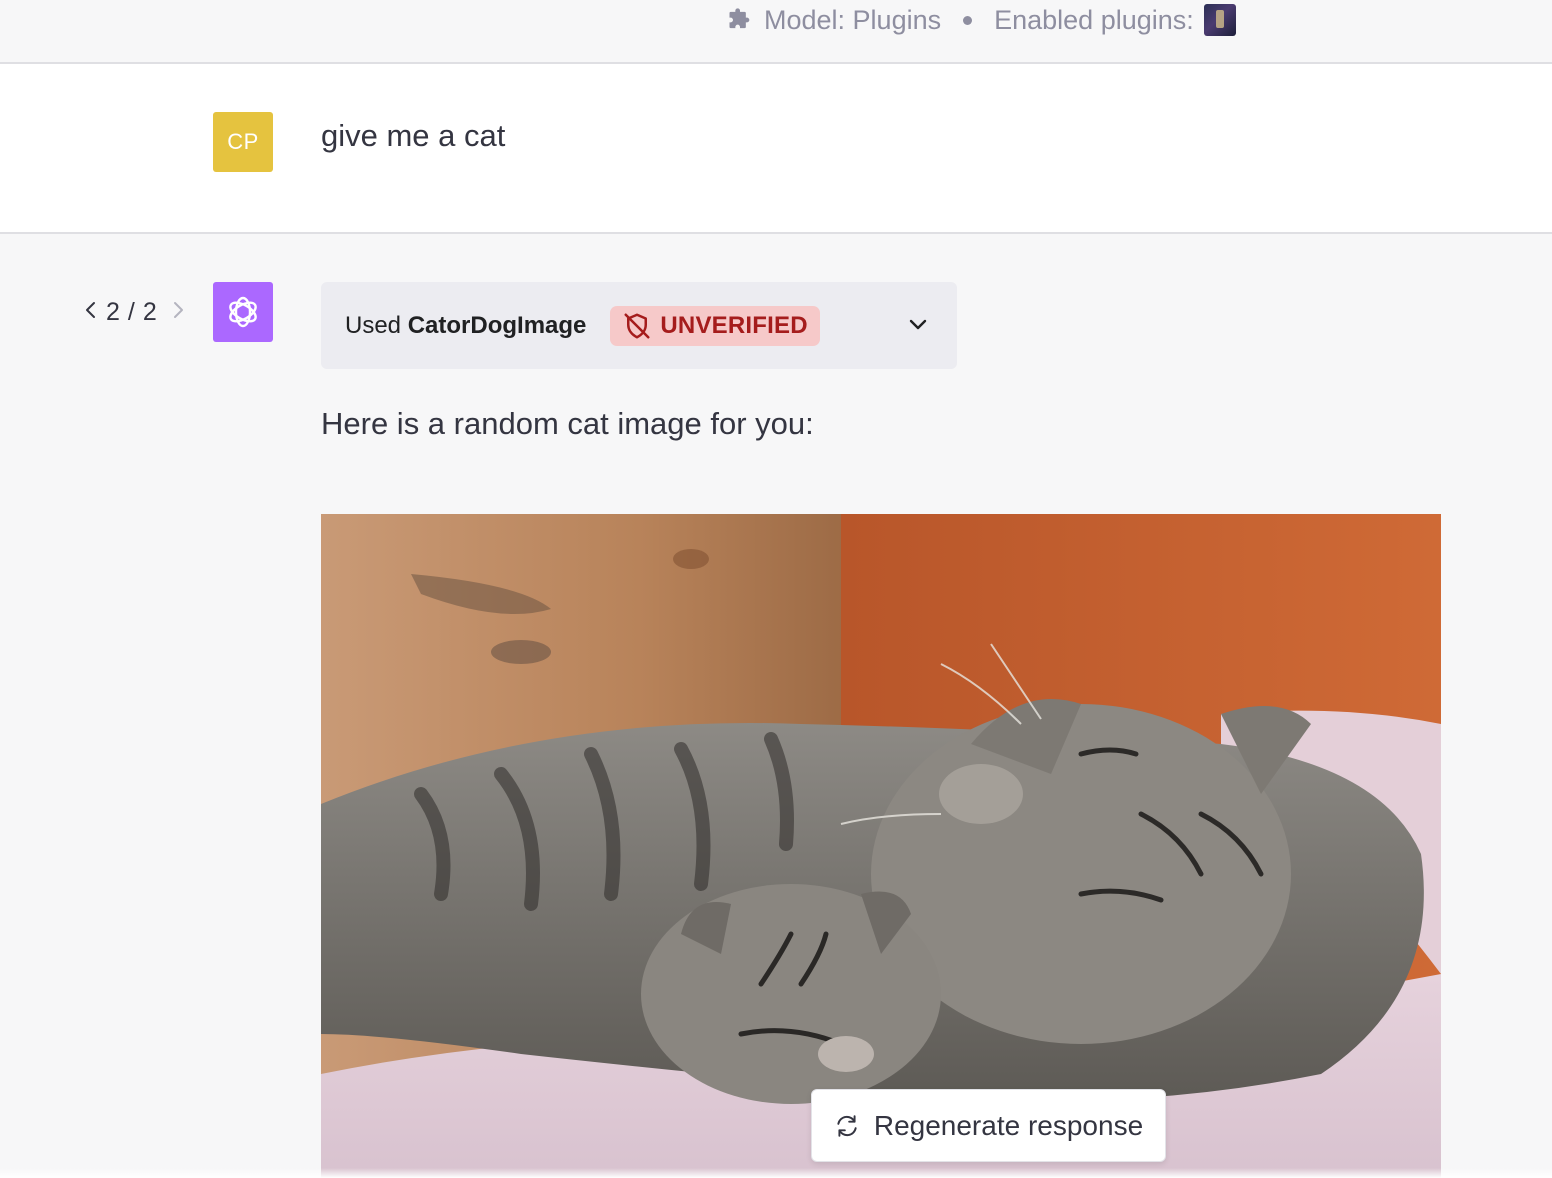 The width and height of the screenshot is (1552, 1178). I want to click on response-pager: 2 / 2, so click(134, 312).